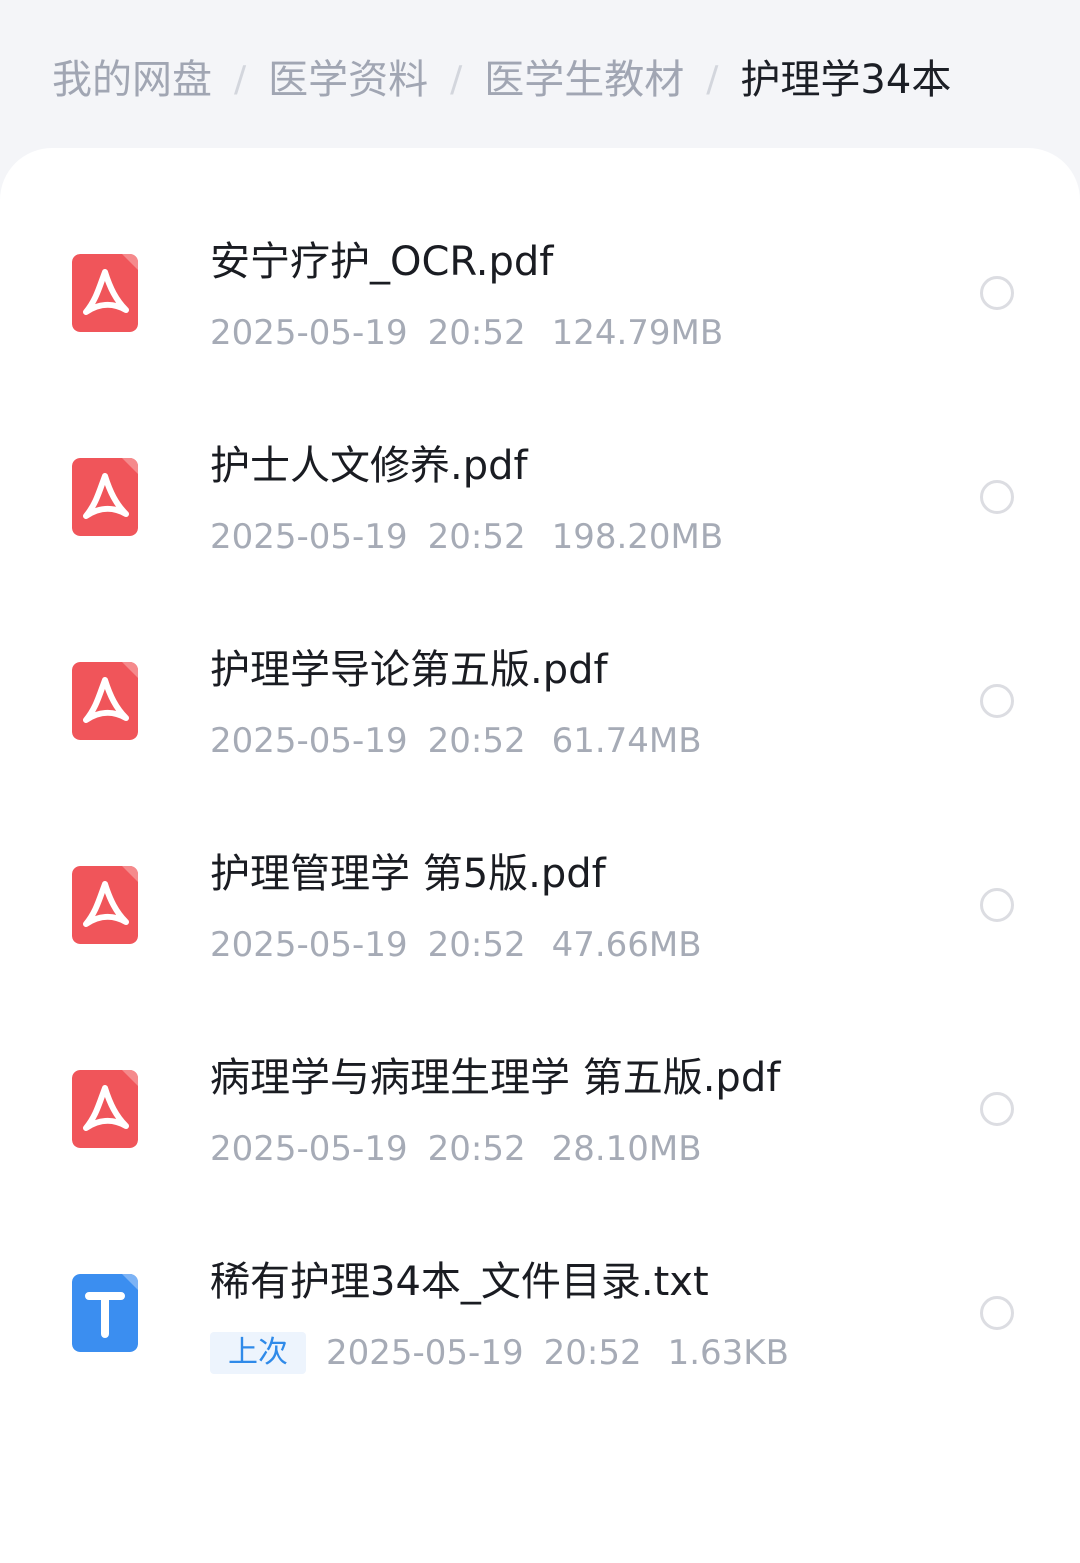 The image size is (1080, 1563). I want to click on top-bar: 我的网盘 / 医学资料 / 医学生教材 / 护理学34本, so click(540, 80).